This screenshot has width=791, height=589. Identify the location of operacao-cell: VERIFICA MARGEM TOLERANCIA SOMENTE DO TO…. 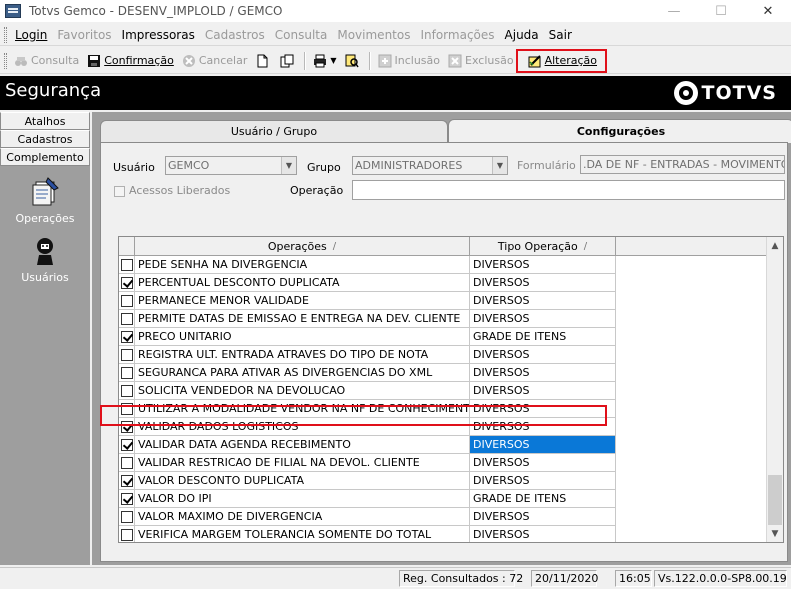
(302, 534).